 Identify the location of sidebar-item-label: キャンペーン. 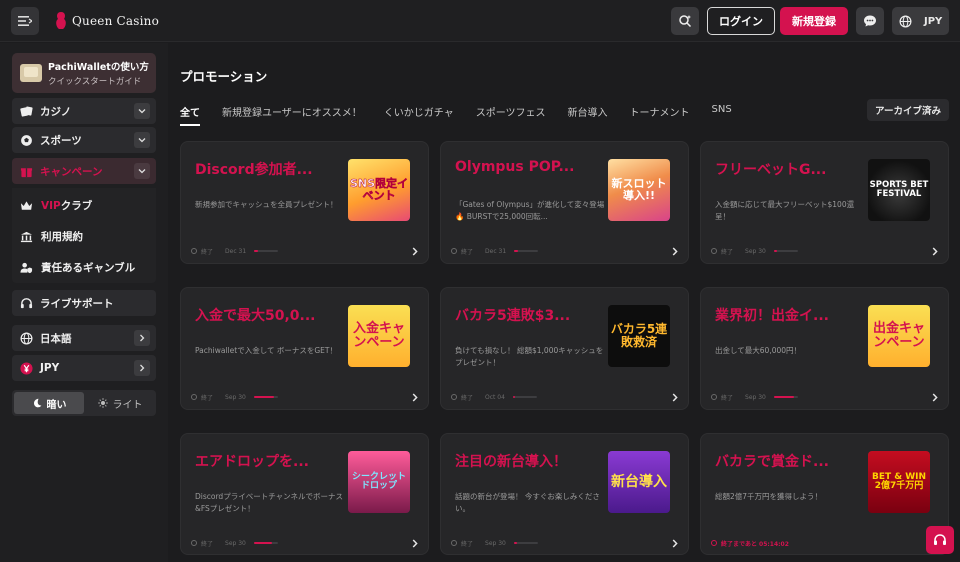
(71, 171).